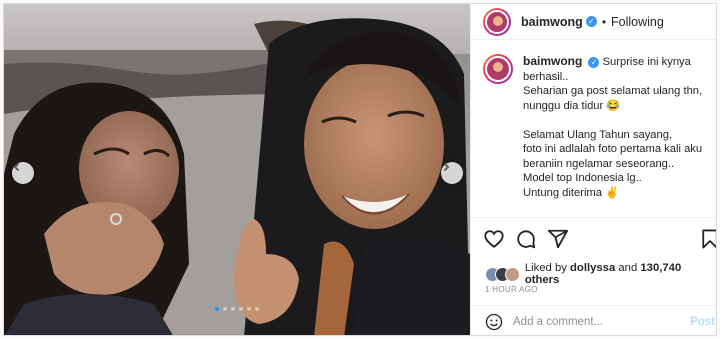 The height and width of the screenshot is (339, 720). Describe the element at coordinates (702, 322) in the screenshot. I see `post-comment-button: Post` at that location.